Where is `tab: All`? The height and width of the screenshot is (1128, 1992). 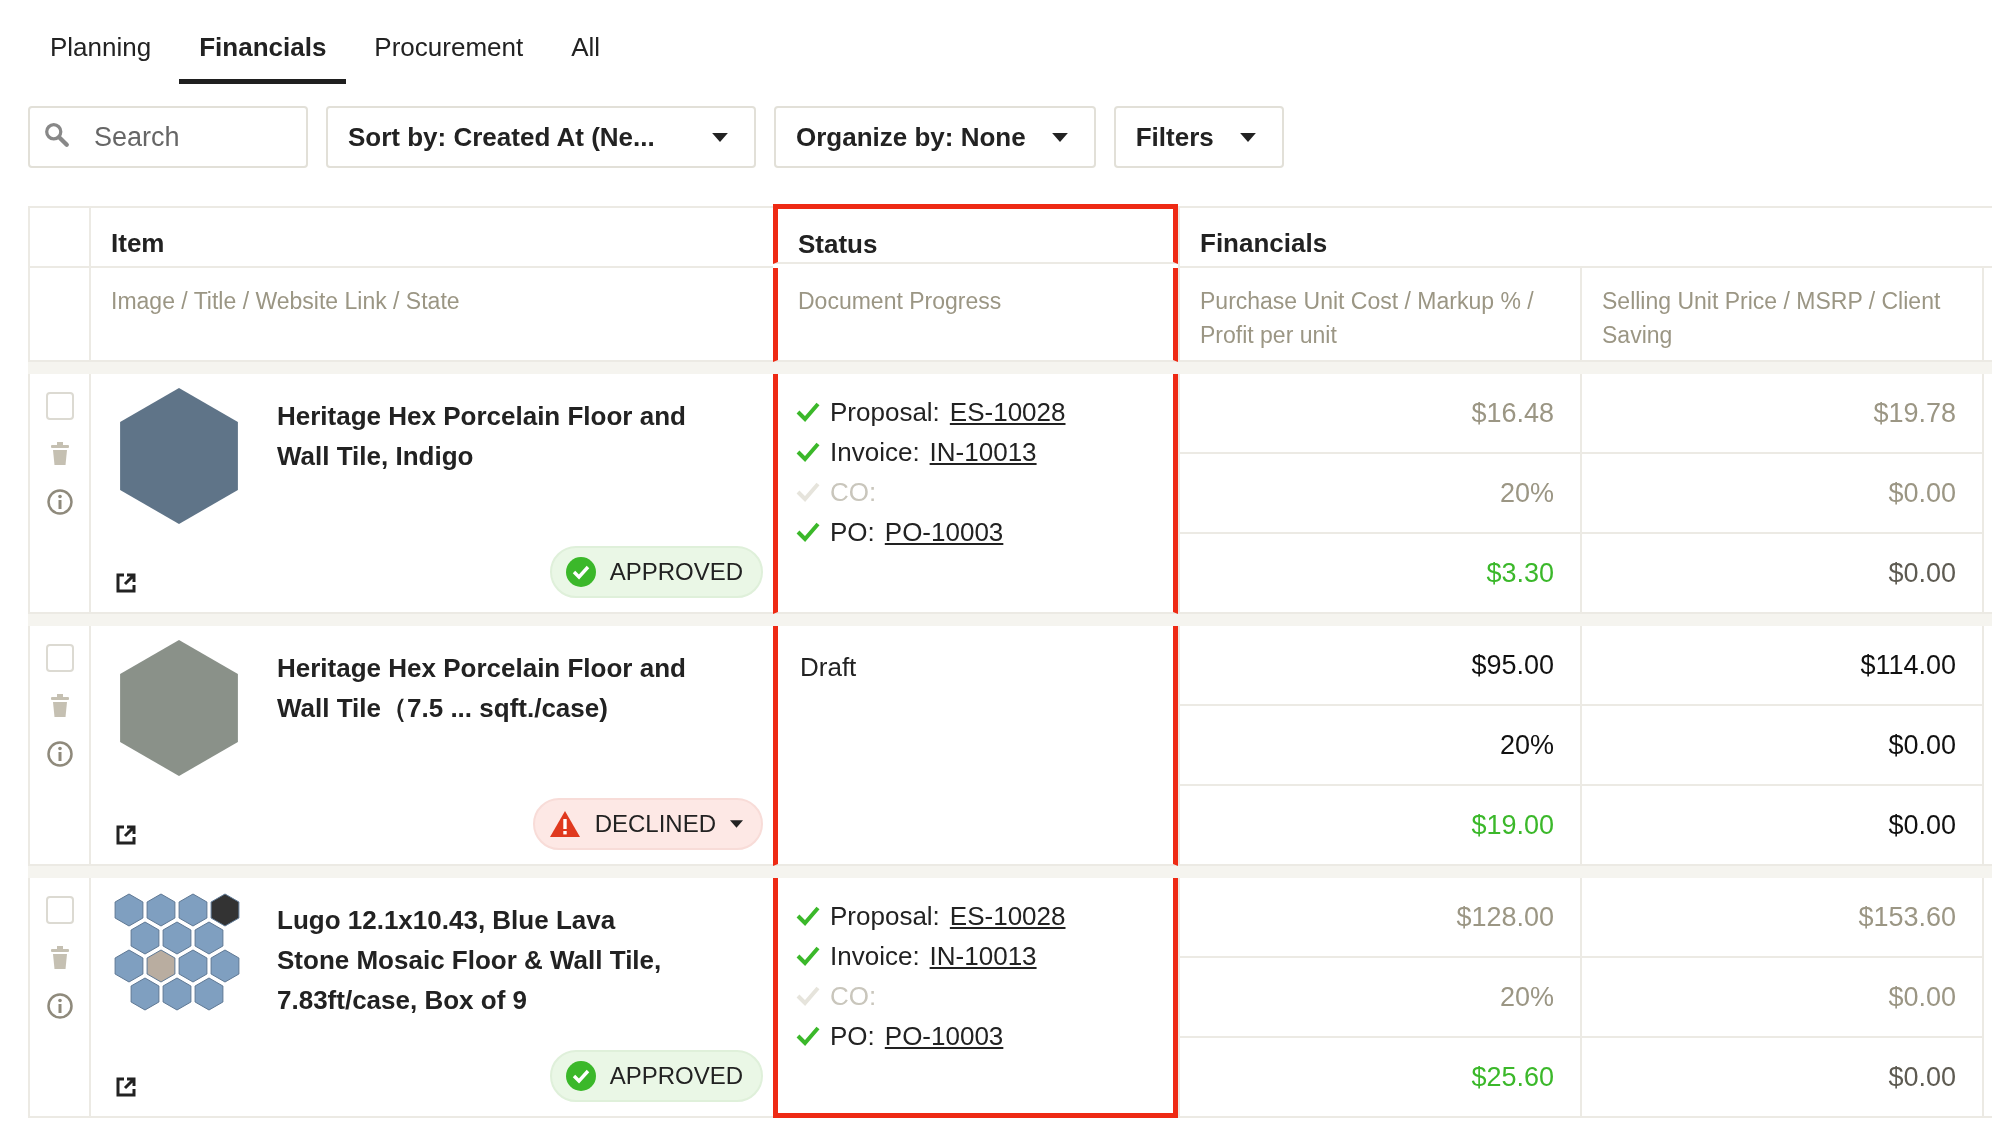
tab: All is located at coordinates (586, 57).